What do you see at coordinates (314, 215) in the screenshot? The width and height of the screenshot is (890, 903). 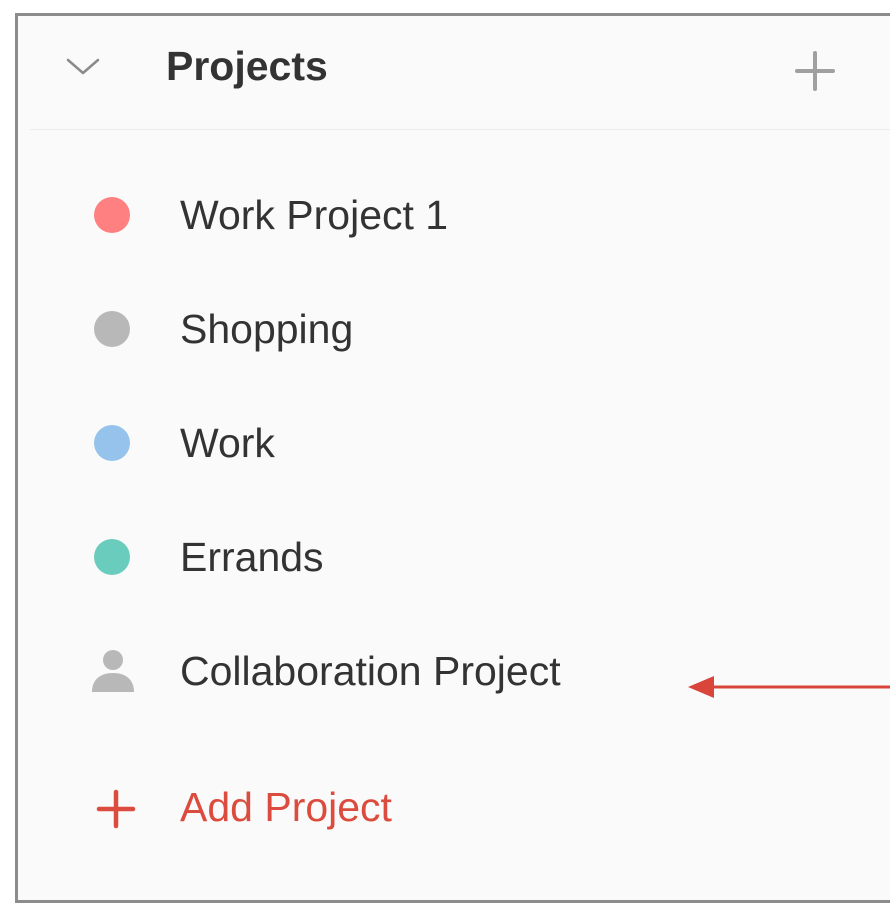 I see `project-label: Work Project 1` at bounding box center [314, 215].